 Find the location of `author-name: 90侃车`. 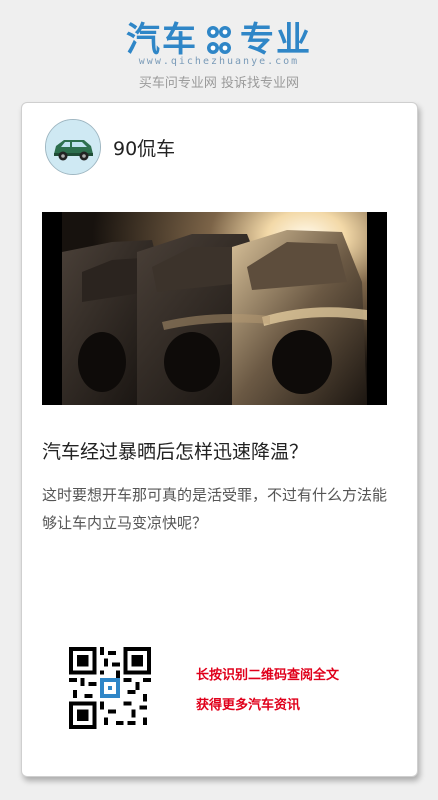

author-name: 90侃车 is located at coordinates (144, 147).